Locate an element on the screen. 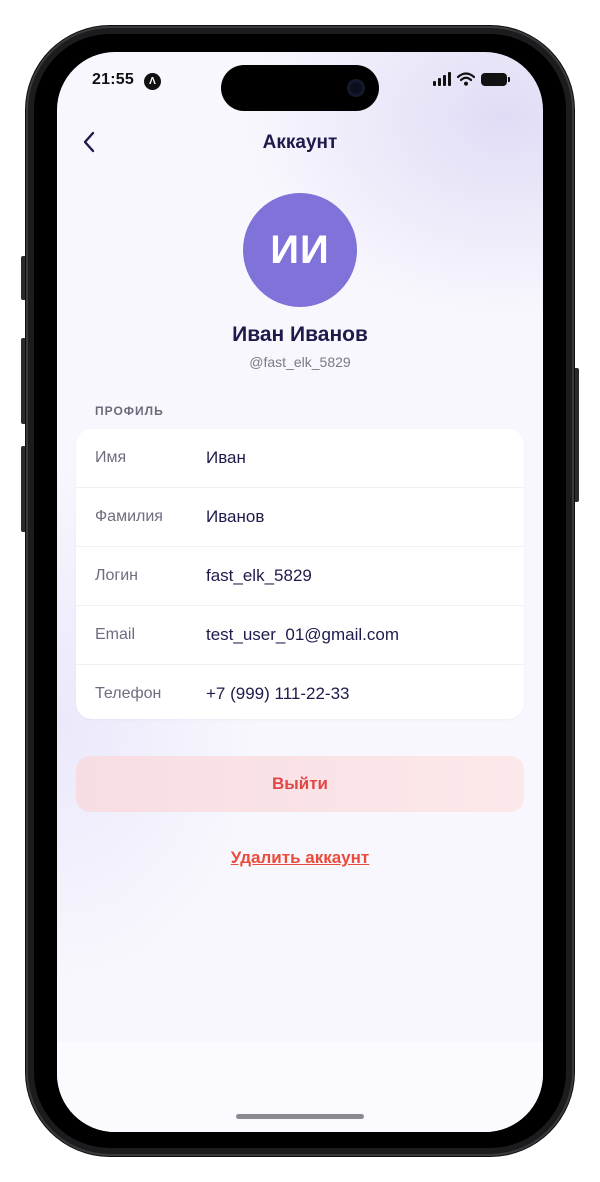 The image size is (600, 1182). status-indicators is located at coordinates (471, 79).